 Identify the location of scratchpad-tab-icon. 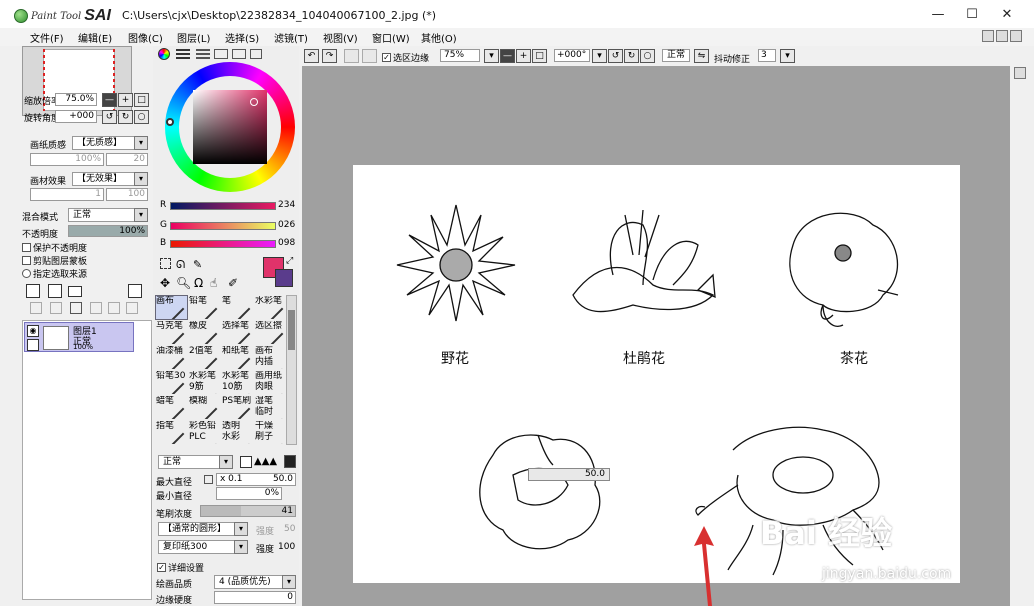
(239, 54).